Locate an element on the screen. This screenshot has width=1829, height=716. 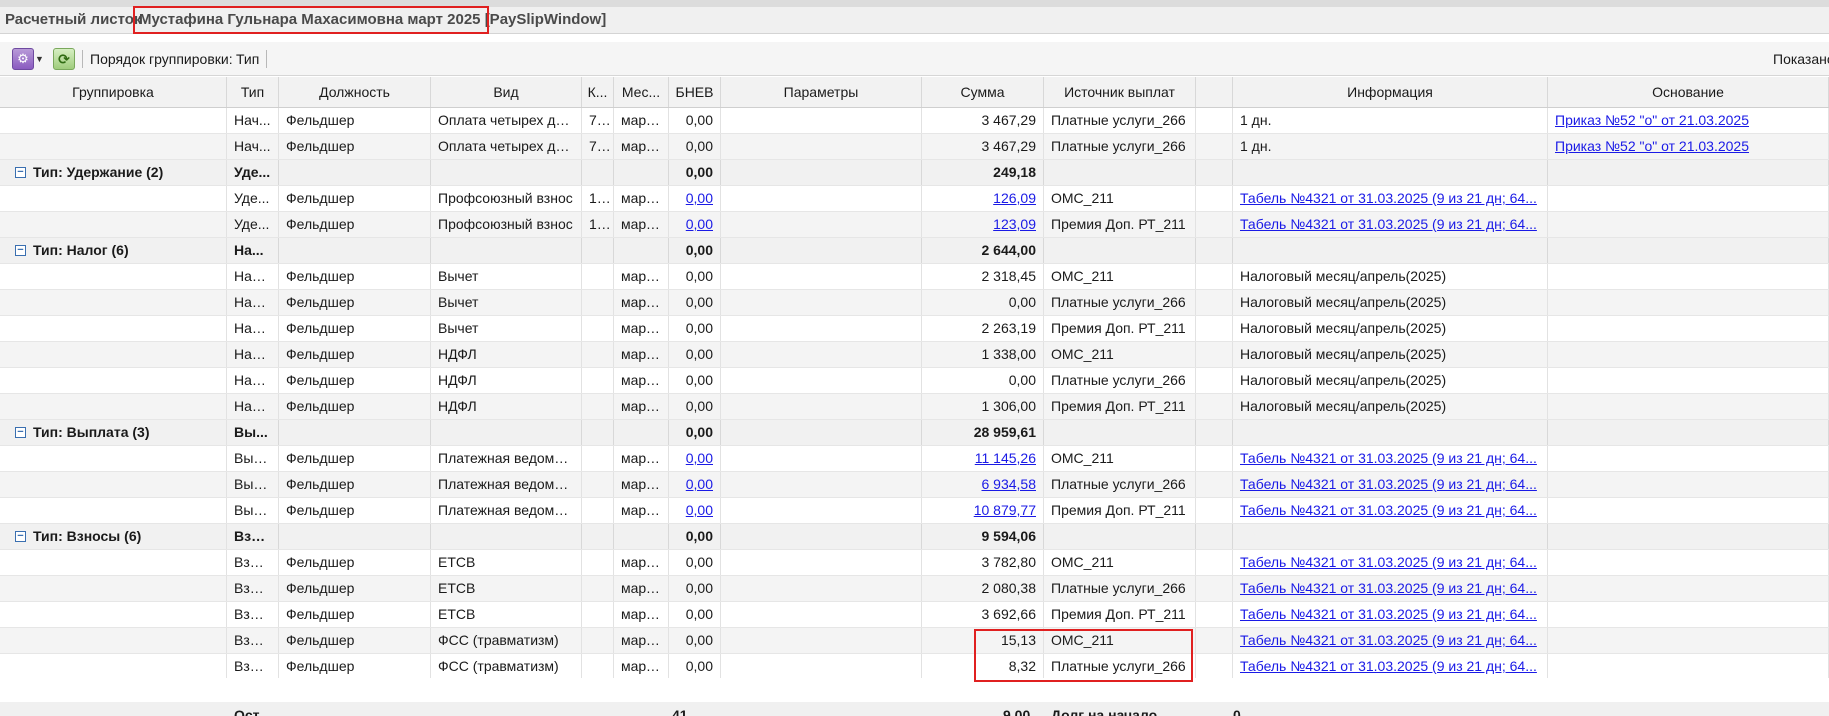
grouping-order-value: Тип is located at coordinates (247, 59).